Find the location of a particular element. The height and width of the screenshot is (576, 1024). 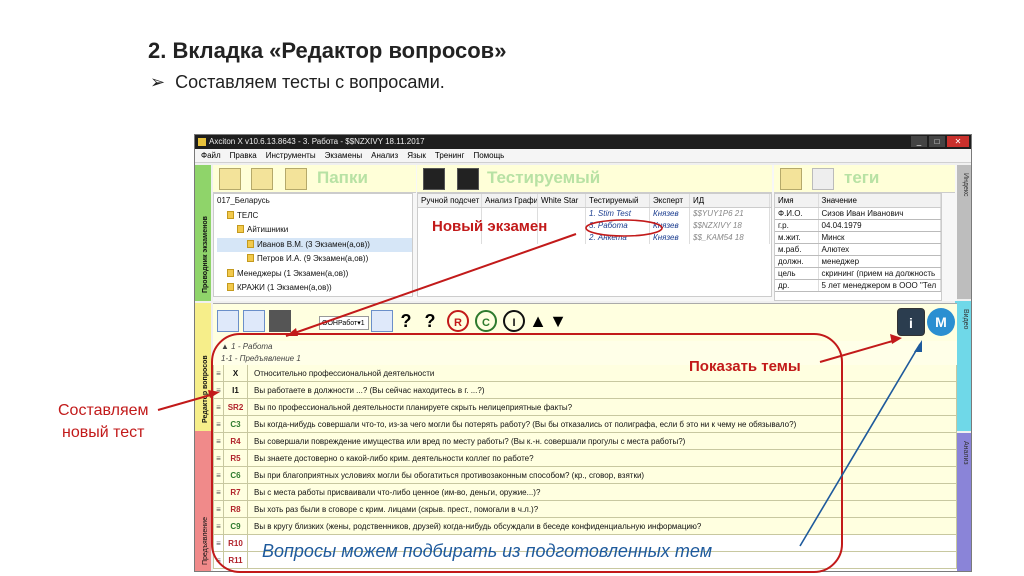

column-header: Анализ Графиков is located at coordinates (510, 200).